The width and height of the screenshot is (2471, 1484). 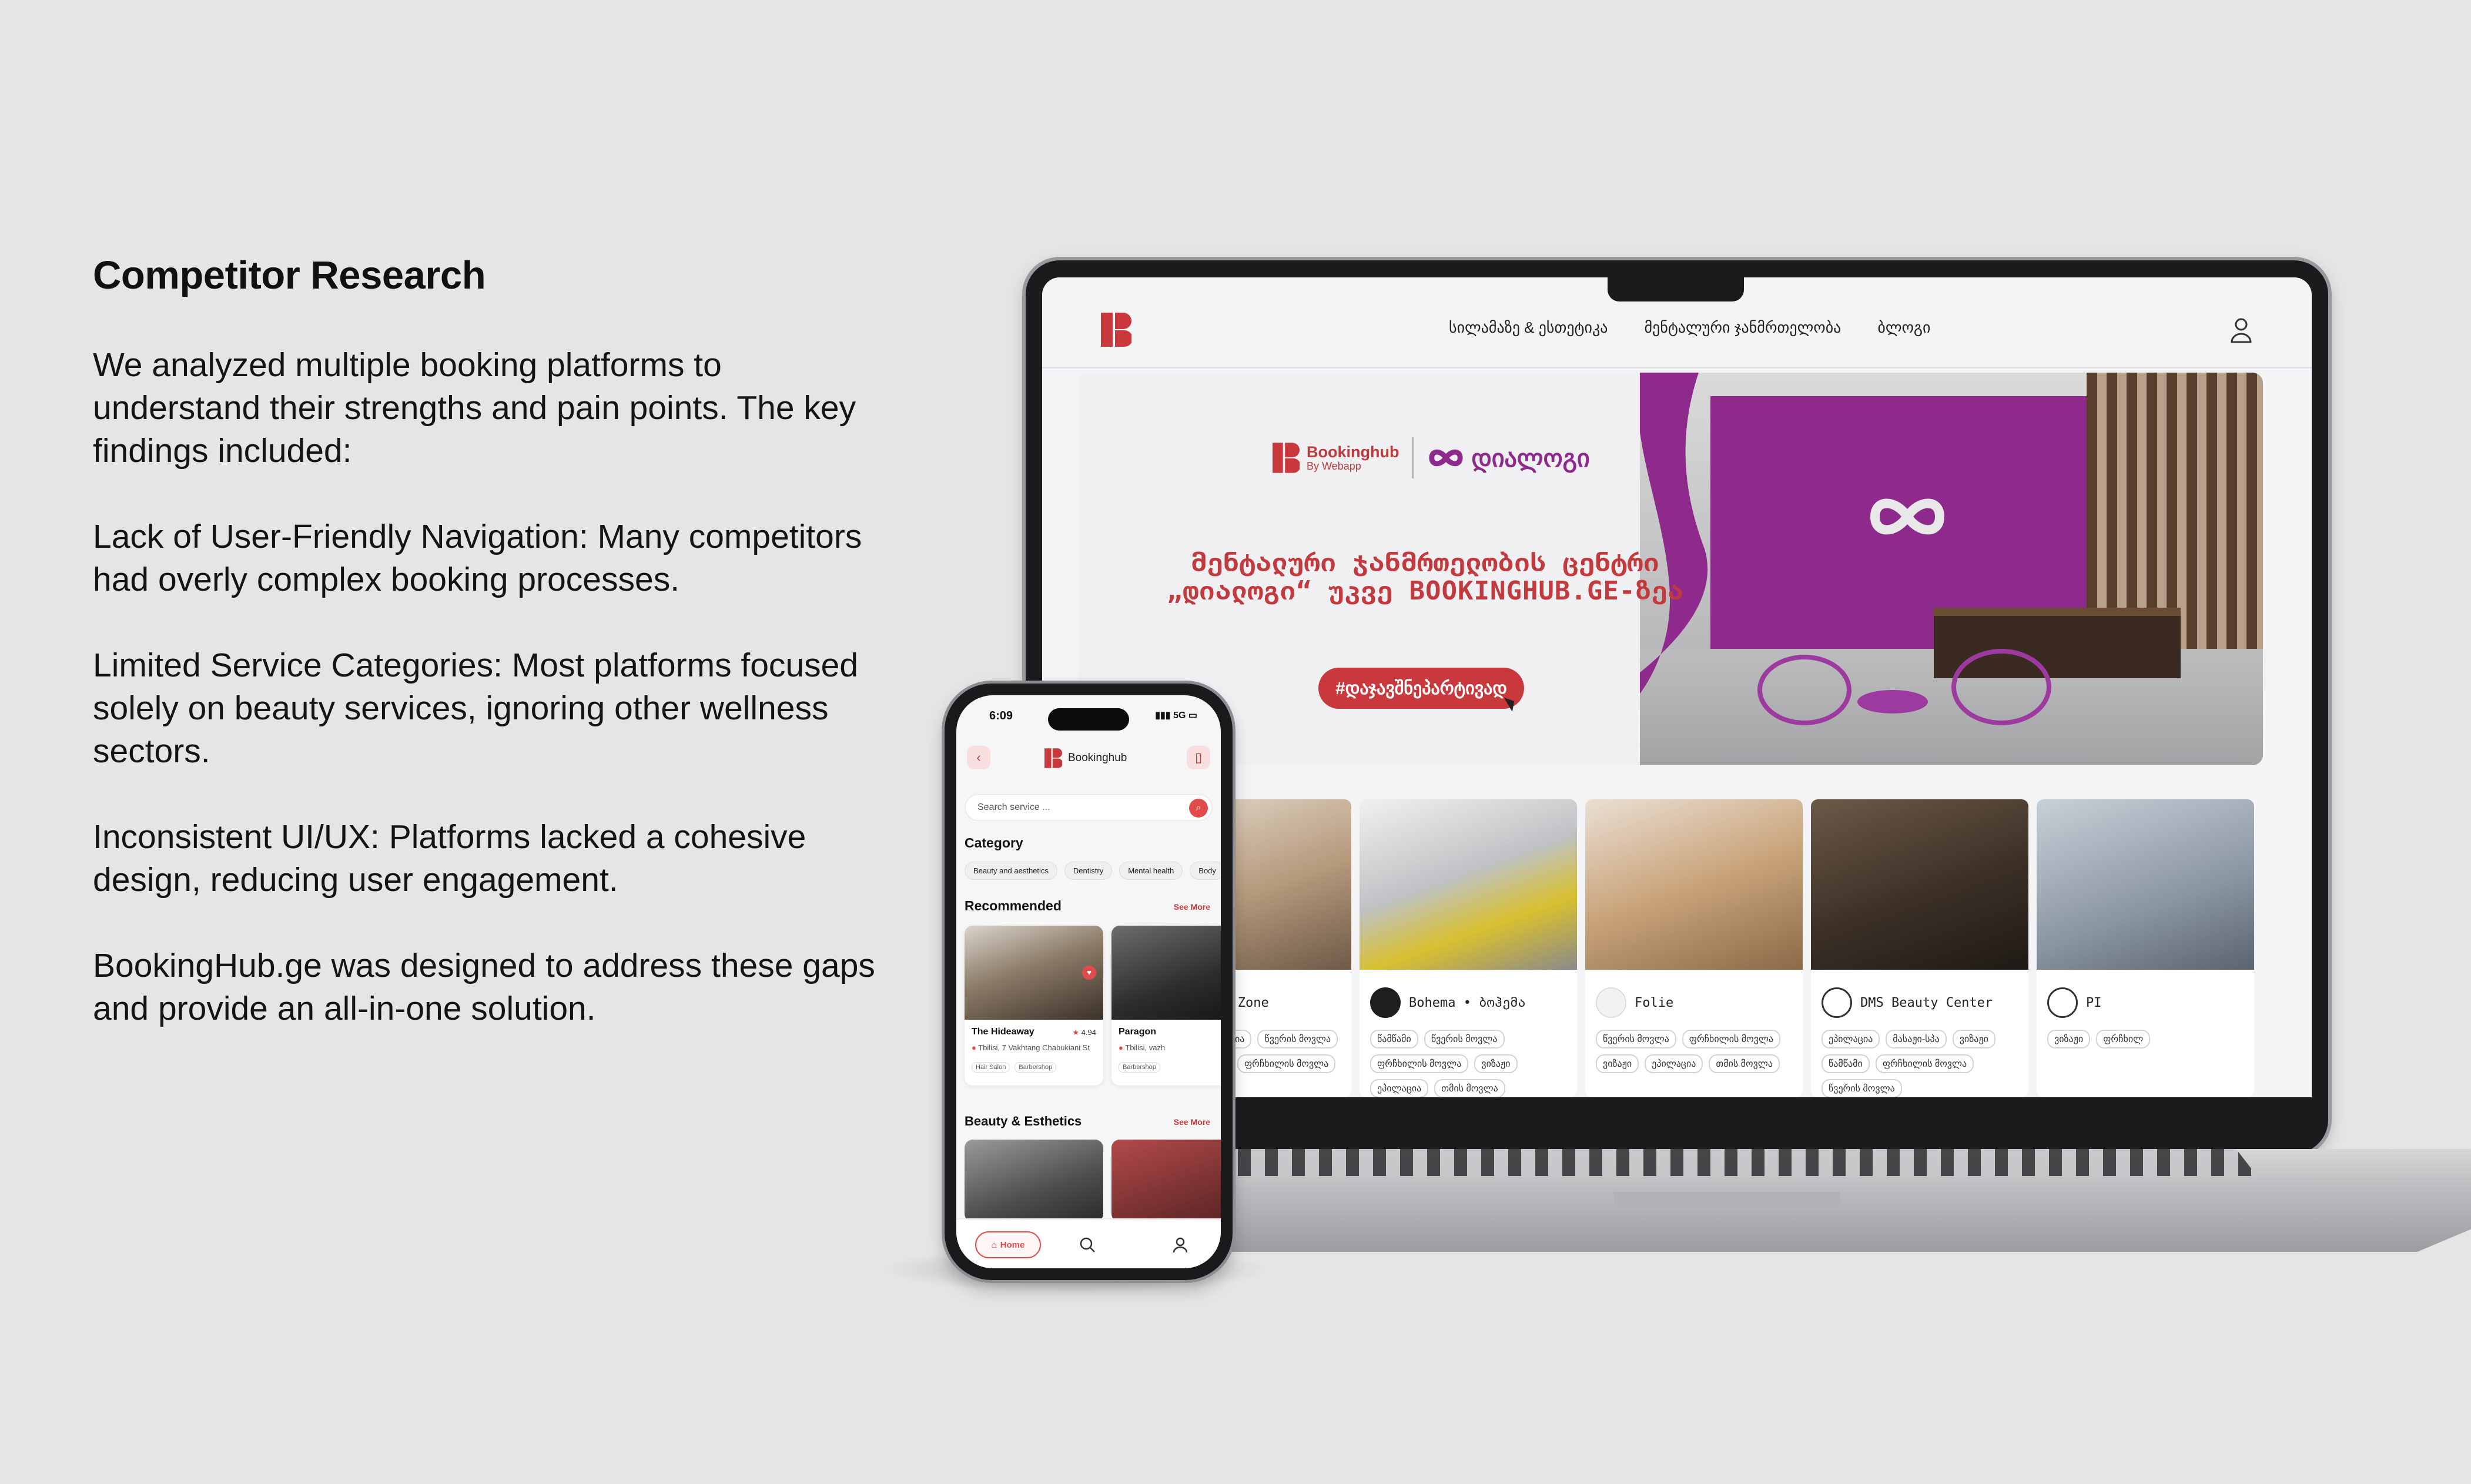 I want to click on salon-card-meta: Bohema • ბოჰემა, so click(x=1448, y=1002).